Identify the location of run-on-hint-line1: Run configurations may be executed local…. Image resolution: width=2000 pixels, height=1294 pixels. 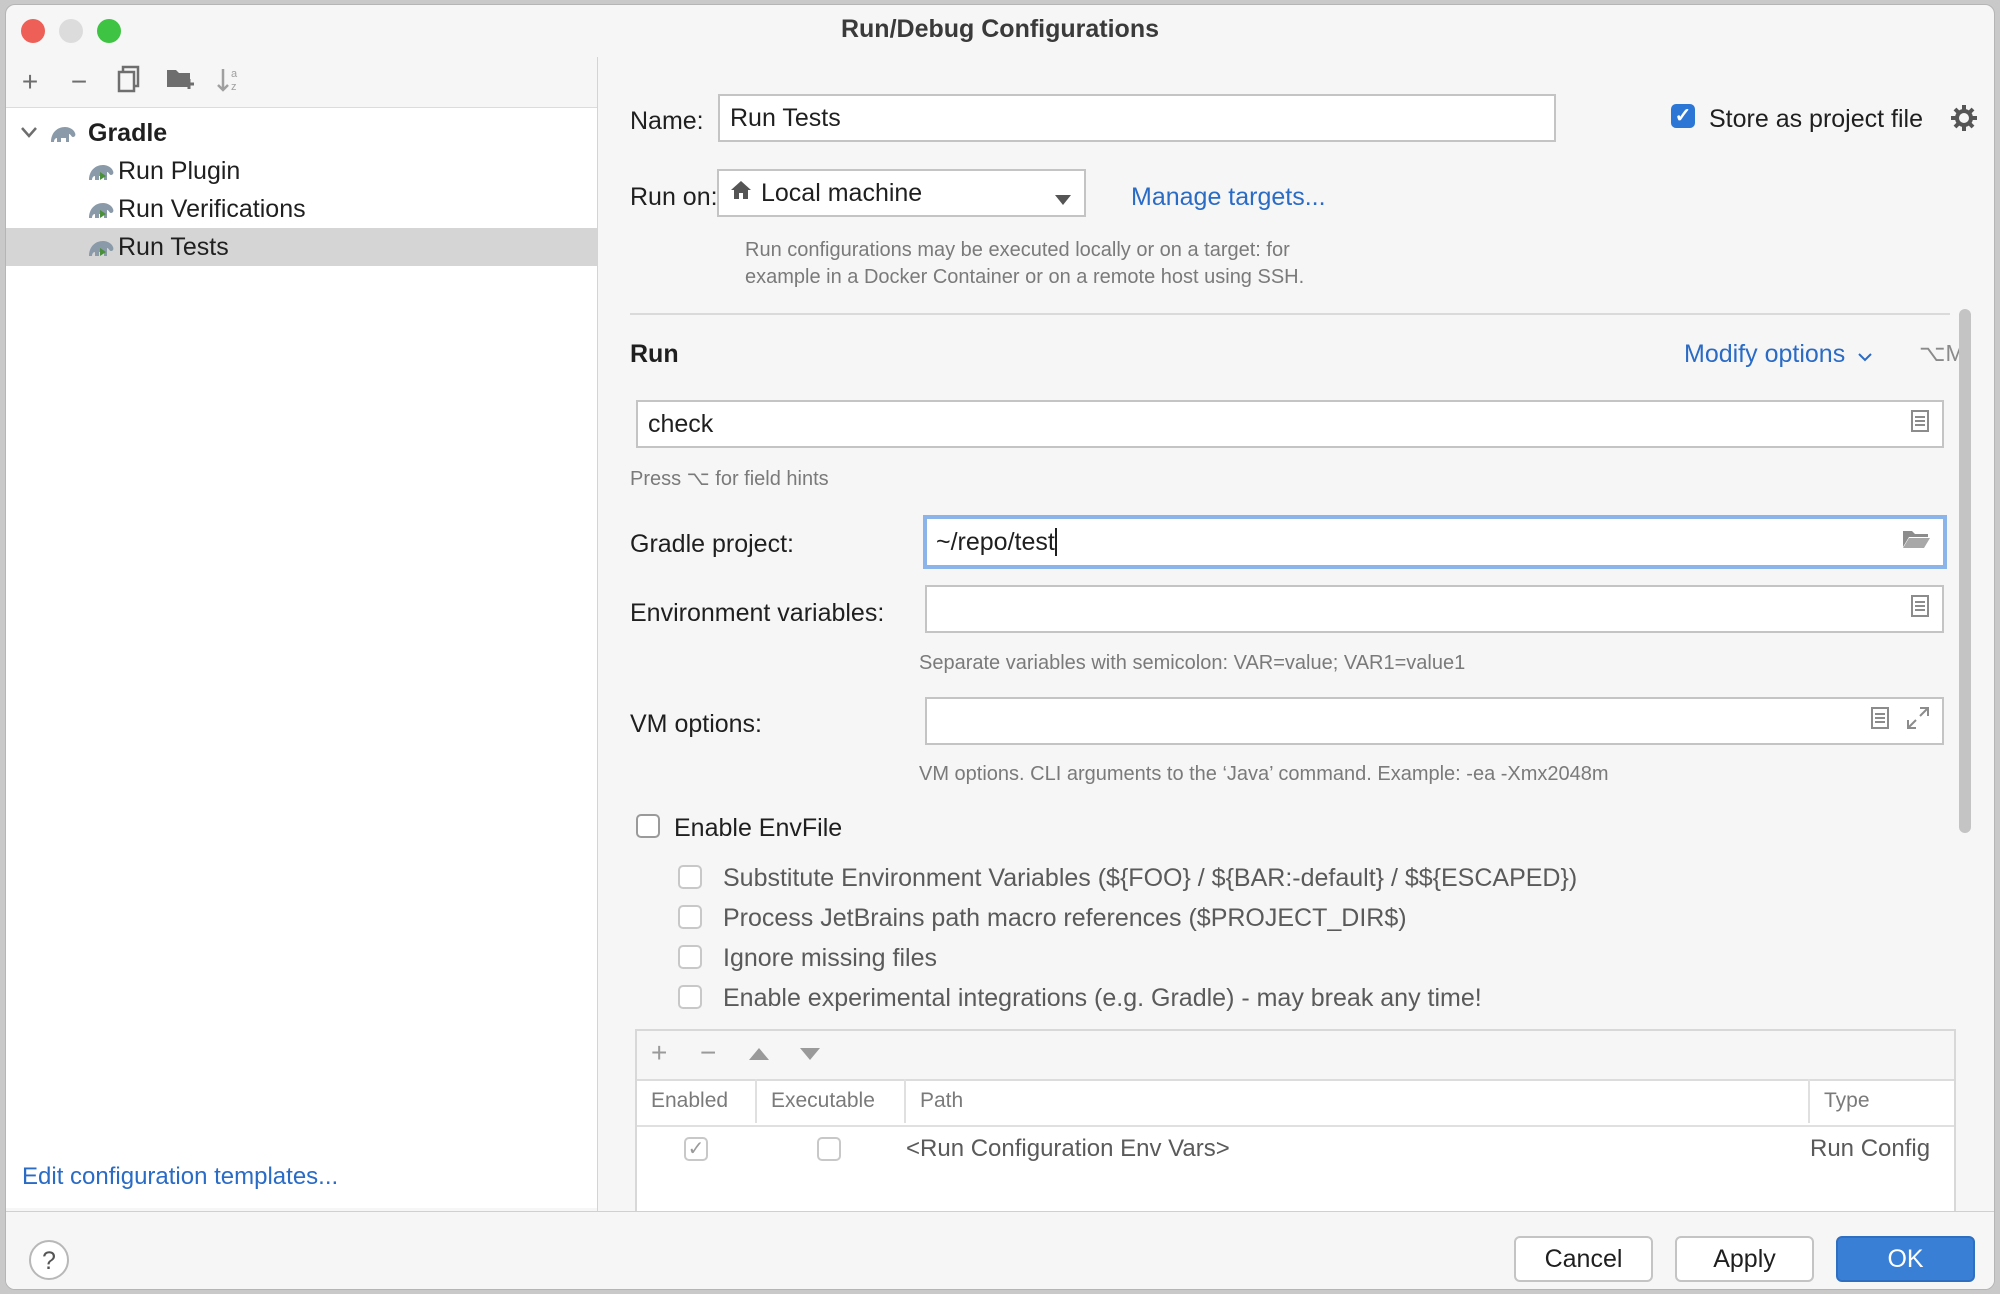
(1017, 250).